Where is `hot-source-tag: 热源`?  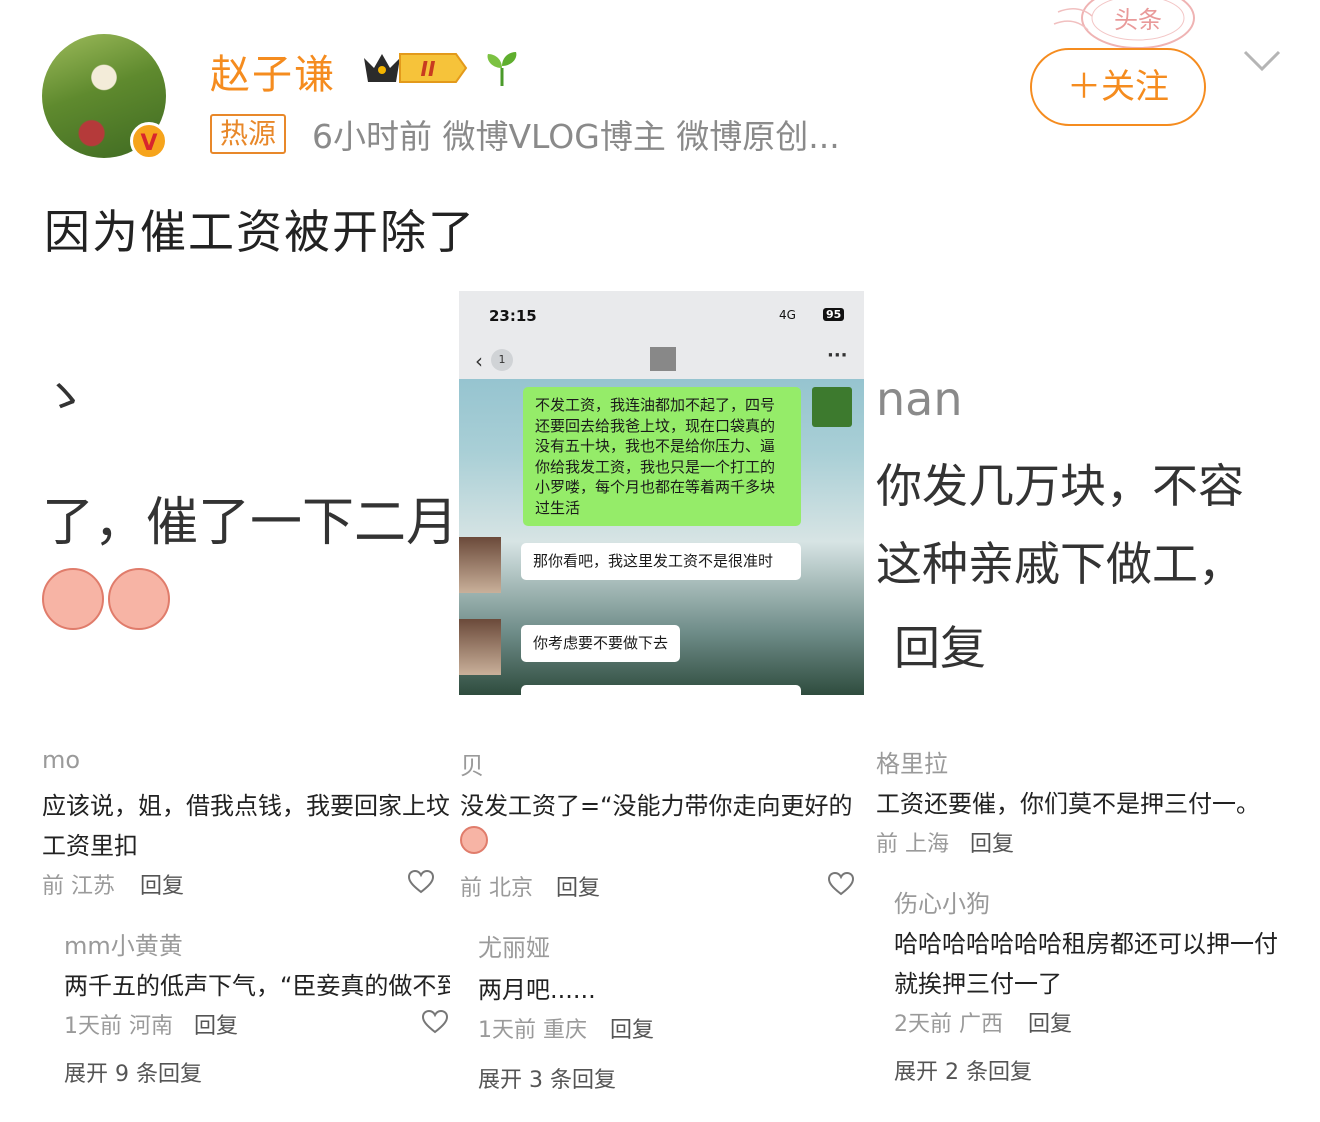
hot-source-tag: 热源 is located at coordinates (248, 134).